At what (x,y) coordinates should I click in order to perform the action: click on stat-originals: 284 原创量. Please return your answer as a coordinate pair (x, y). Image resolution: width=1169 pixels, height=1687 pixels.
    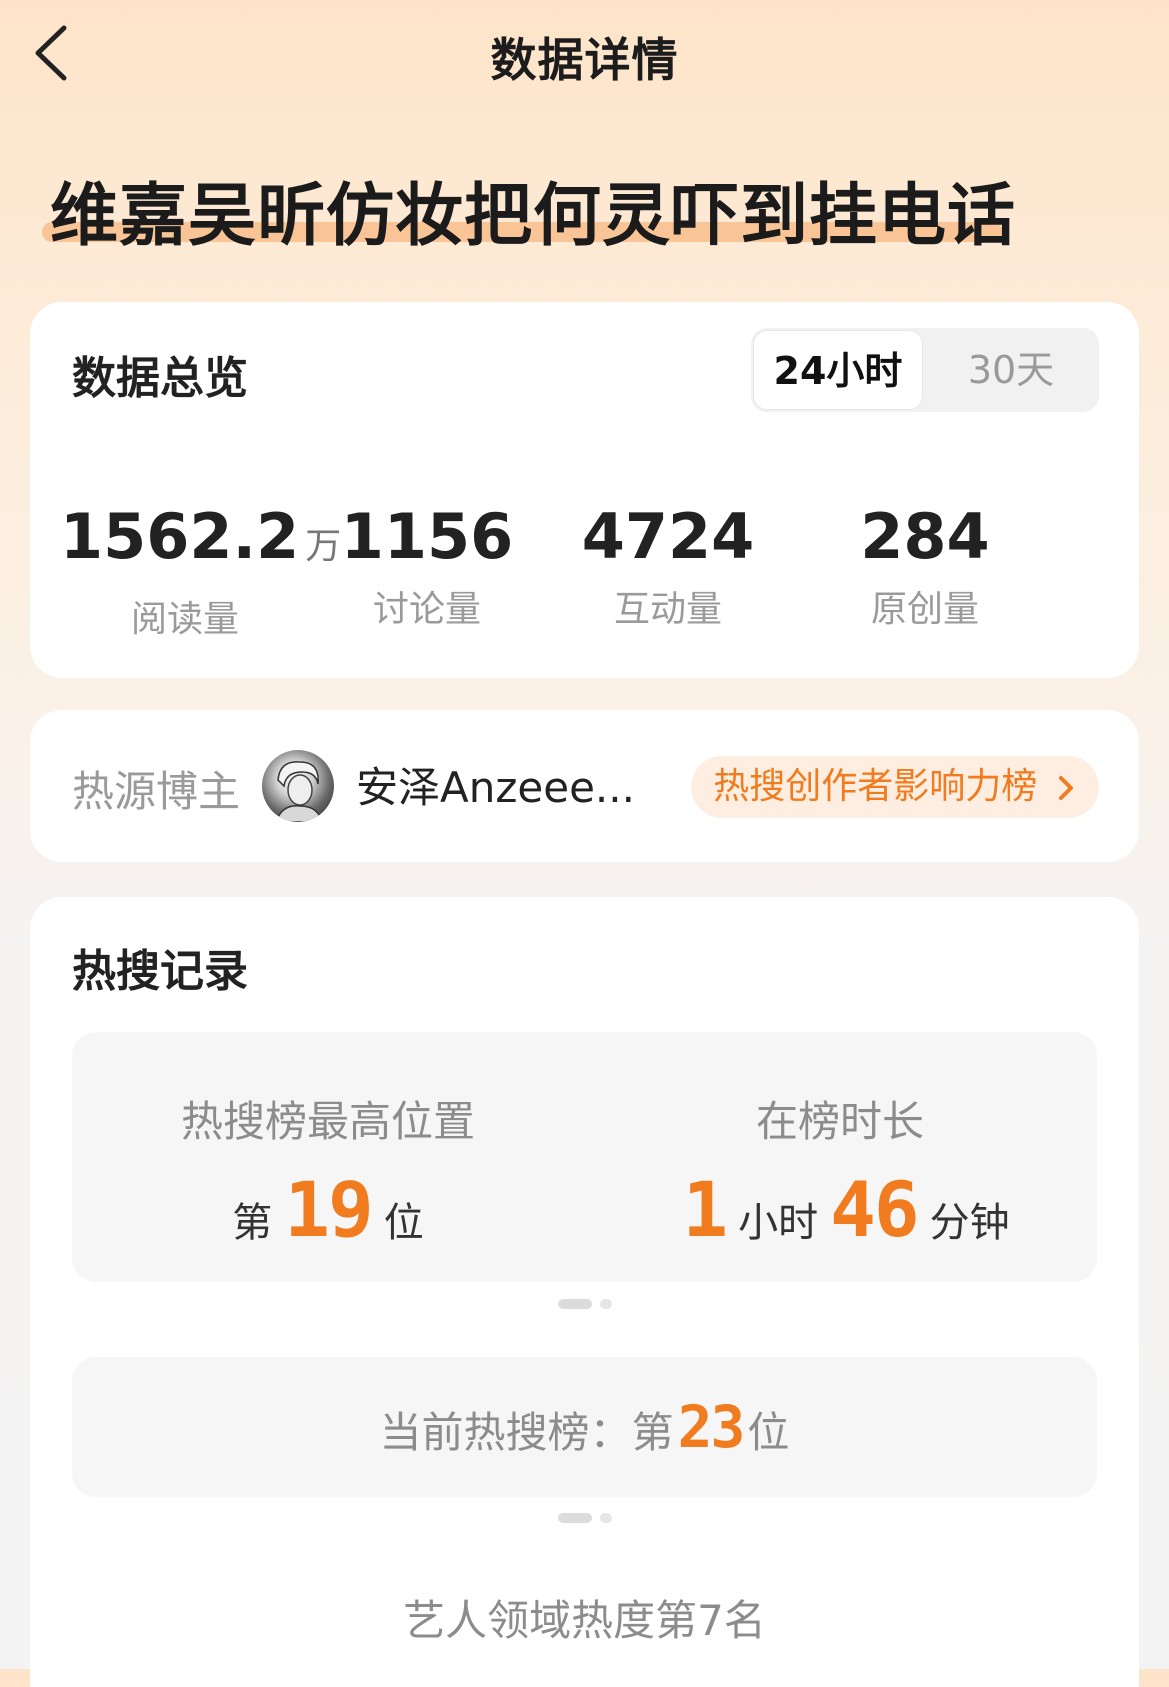
    Looking at the image, I should click on (925, 567).